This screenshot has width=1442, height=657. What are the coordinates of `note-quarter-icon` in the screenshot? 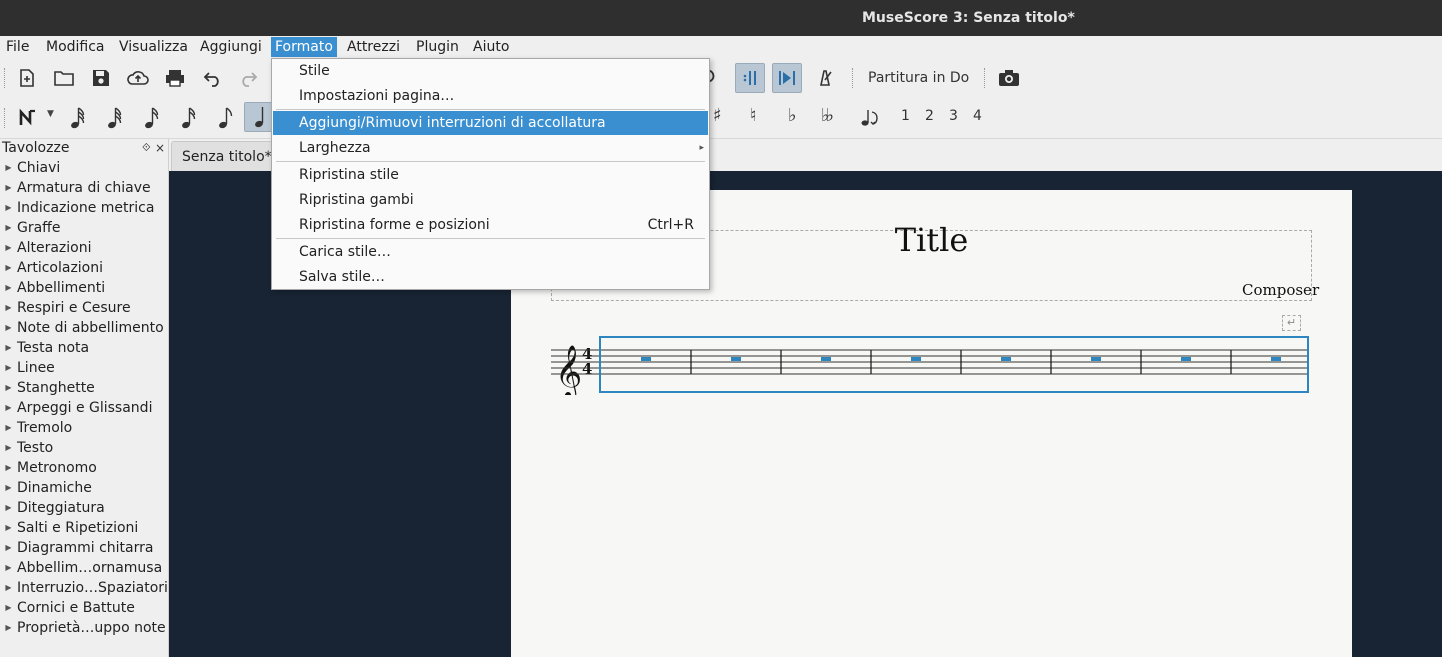 It's located at (259, 117).